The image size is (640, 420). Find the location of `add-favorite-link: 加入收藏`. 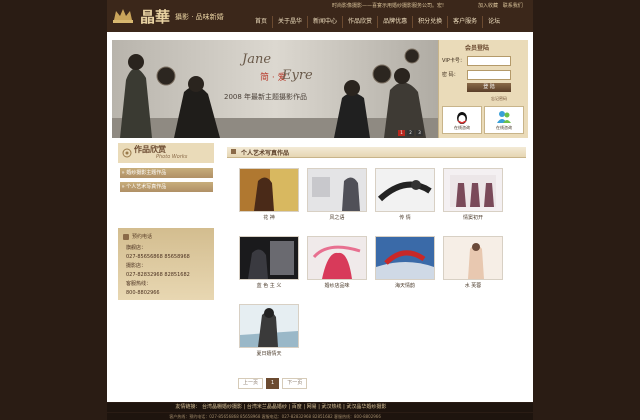

add-favorite-link: 加入收藏 is located at coordinates (488, 6).